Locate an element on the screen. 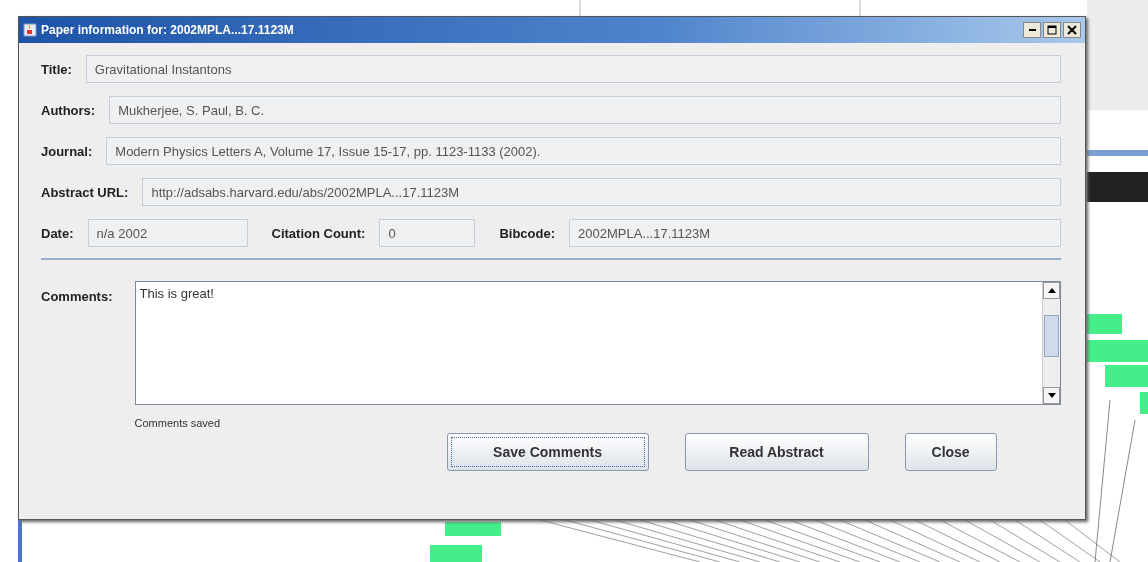 Image resolution: width=1148 pixels, height=562 pixels. status-text: Comments saved is located at coordinates (178, 422).